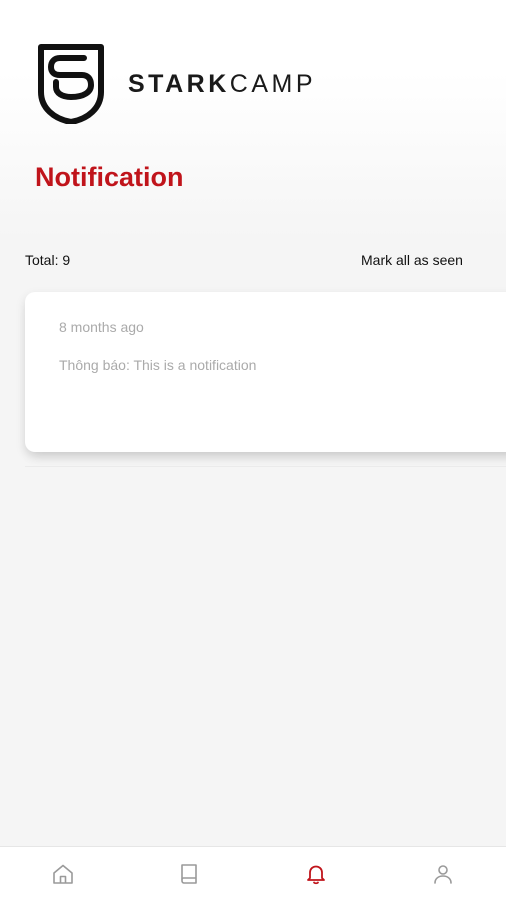  I want to click on nav-notifications, so click(316, 874).